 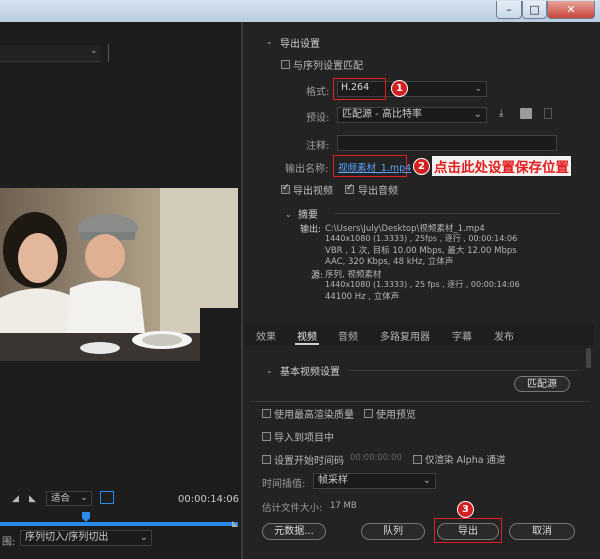 I want to click on scrollbar-thumb, so click(x=588, y=358).